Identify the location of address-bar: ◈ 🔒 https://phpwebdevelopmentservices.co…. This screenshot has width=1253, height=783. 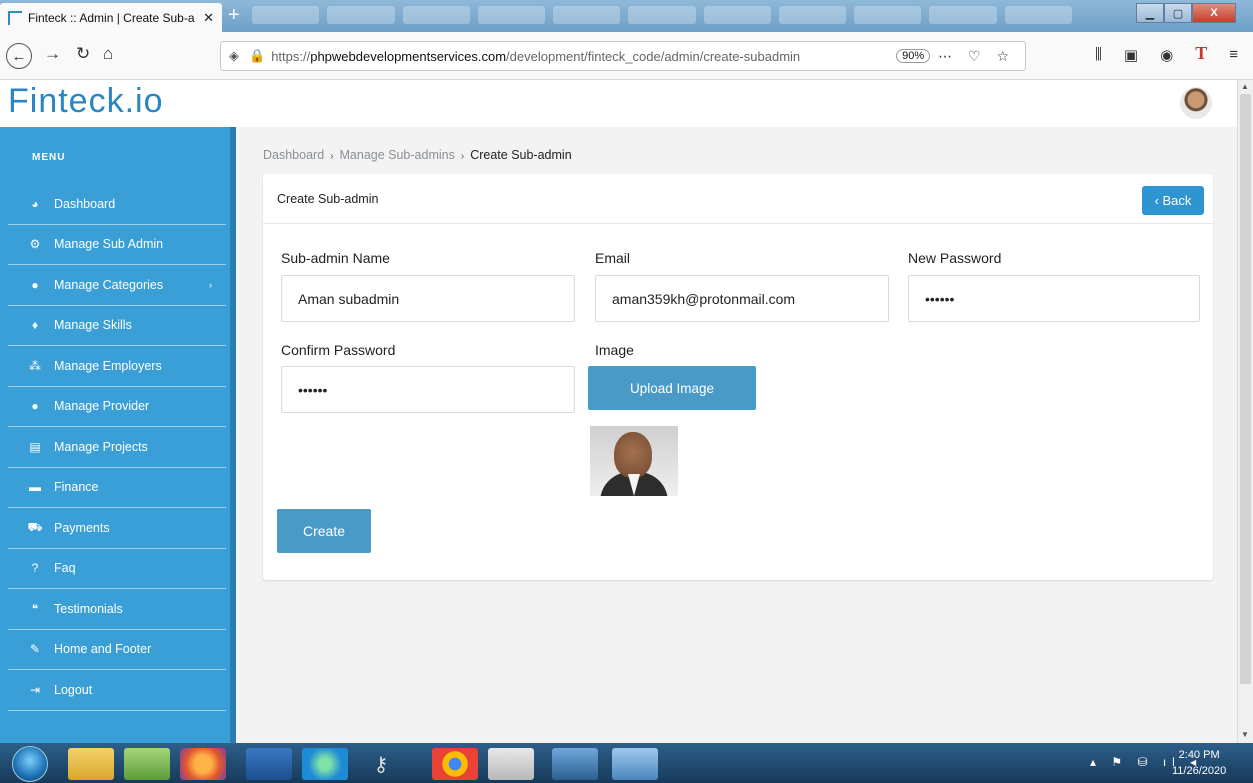
(623, 56).